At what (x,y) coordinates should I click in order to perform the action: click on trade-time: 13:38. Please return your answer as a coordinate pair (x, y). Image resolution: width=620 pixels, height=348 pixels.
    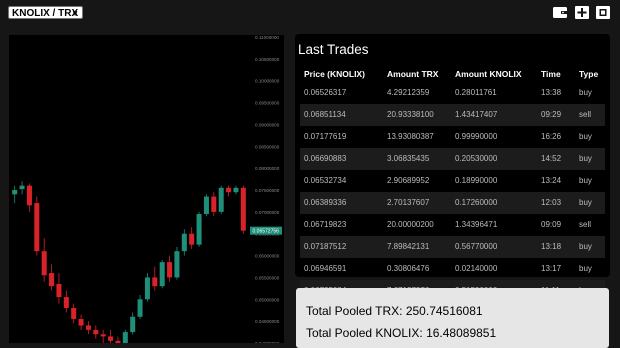
    Looking at the image, I should click on (551, 92).